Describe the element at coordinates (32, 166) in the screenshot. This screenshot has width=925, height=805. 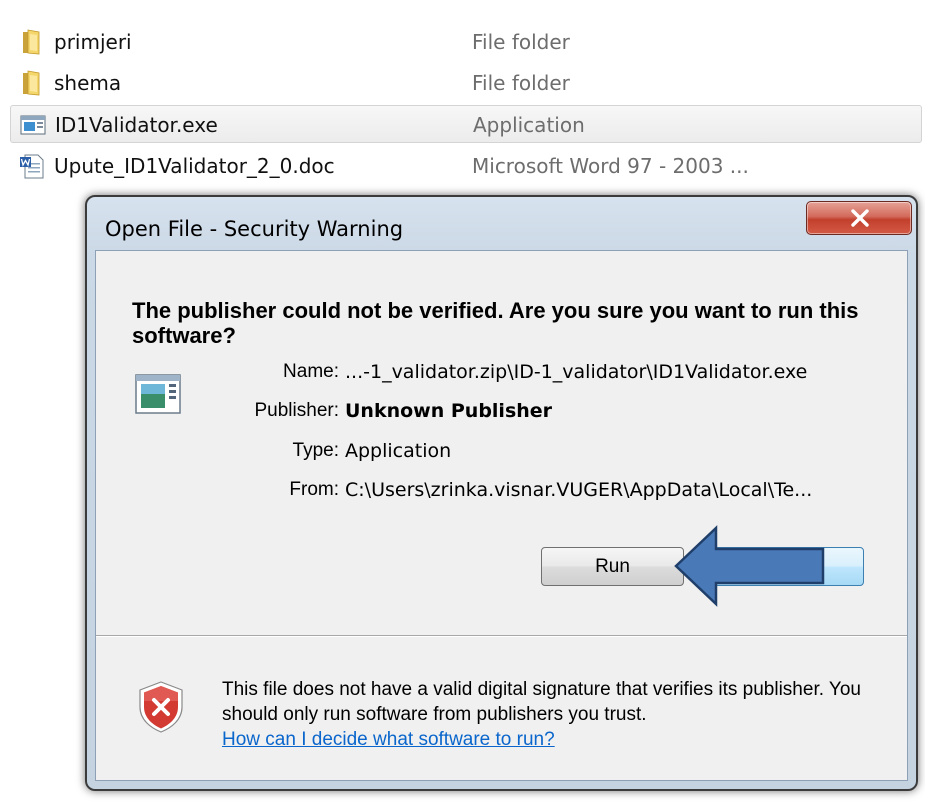
I see `word-document-icon` at that location.